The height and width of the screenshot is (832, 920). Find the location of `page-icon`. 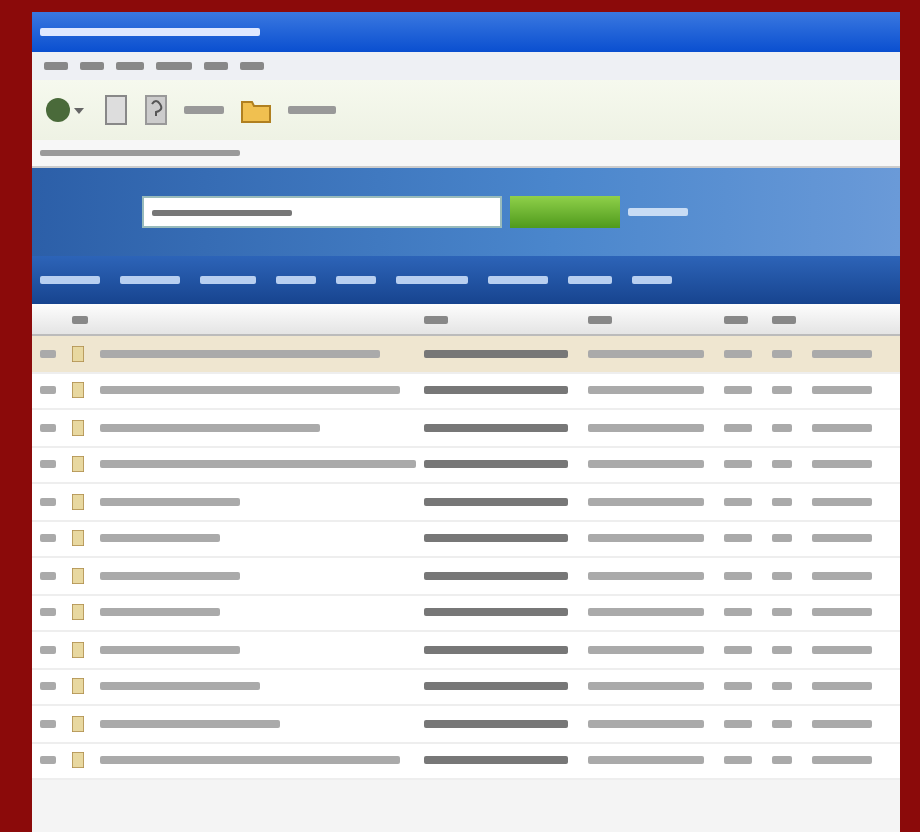

page-icon is located at coordinates (116, 110).